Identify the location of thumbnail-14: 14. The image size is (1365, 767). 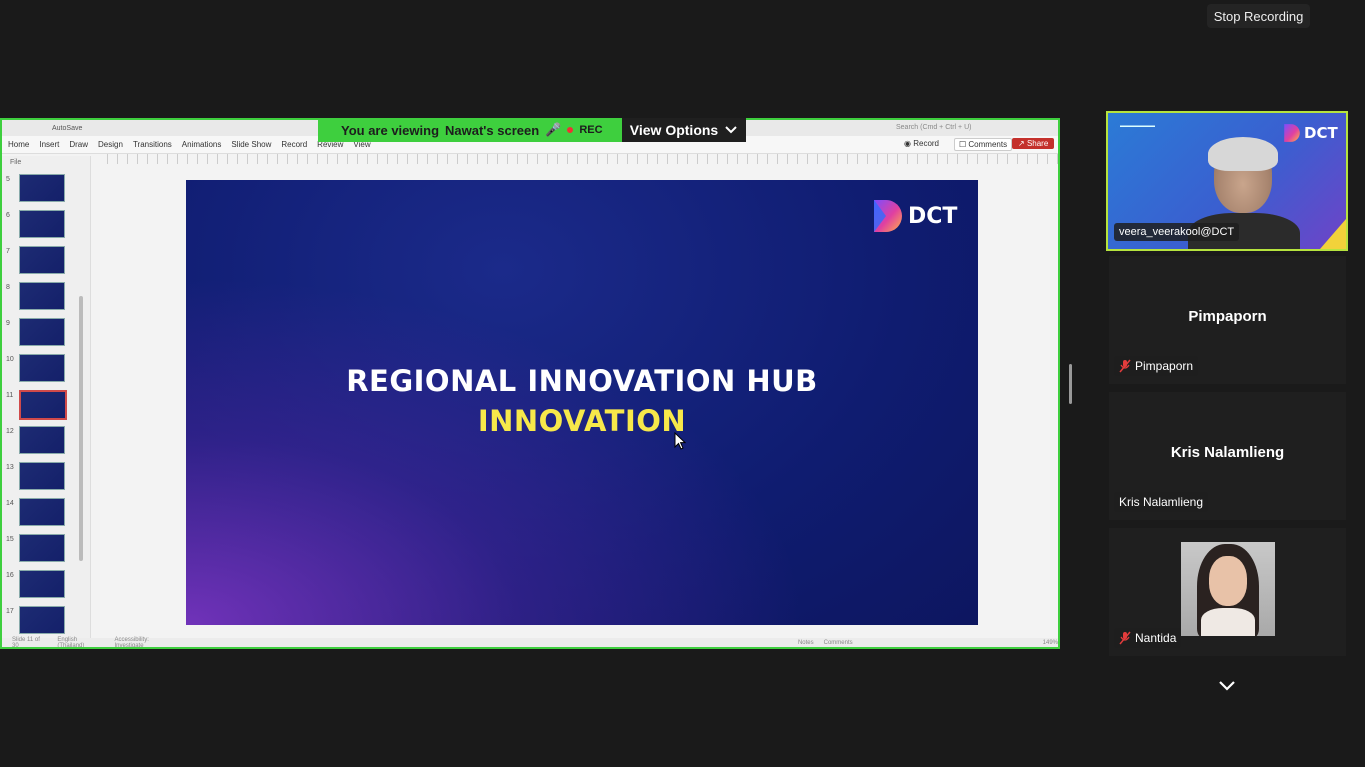
(45, 512).